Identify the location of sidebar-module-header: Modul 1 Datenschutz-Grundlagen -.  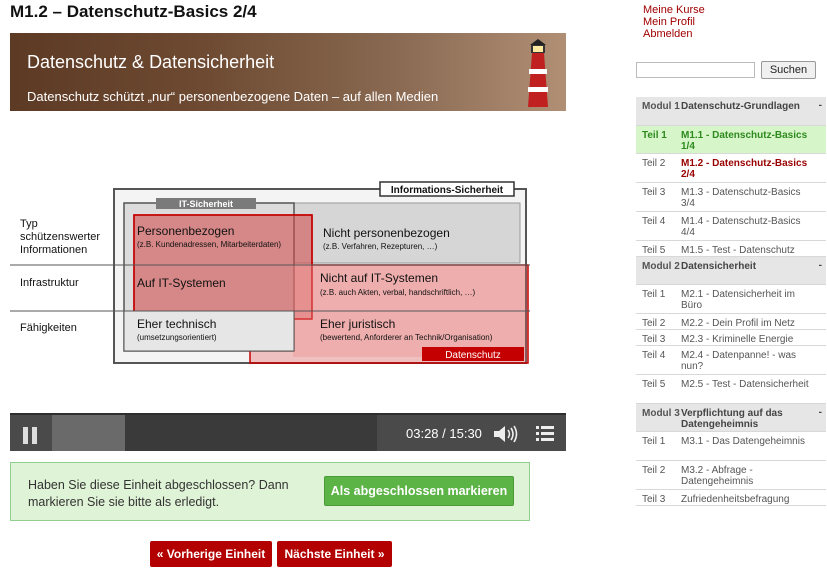
(731, 111).